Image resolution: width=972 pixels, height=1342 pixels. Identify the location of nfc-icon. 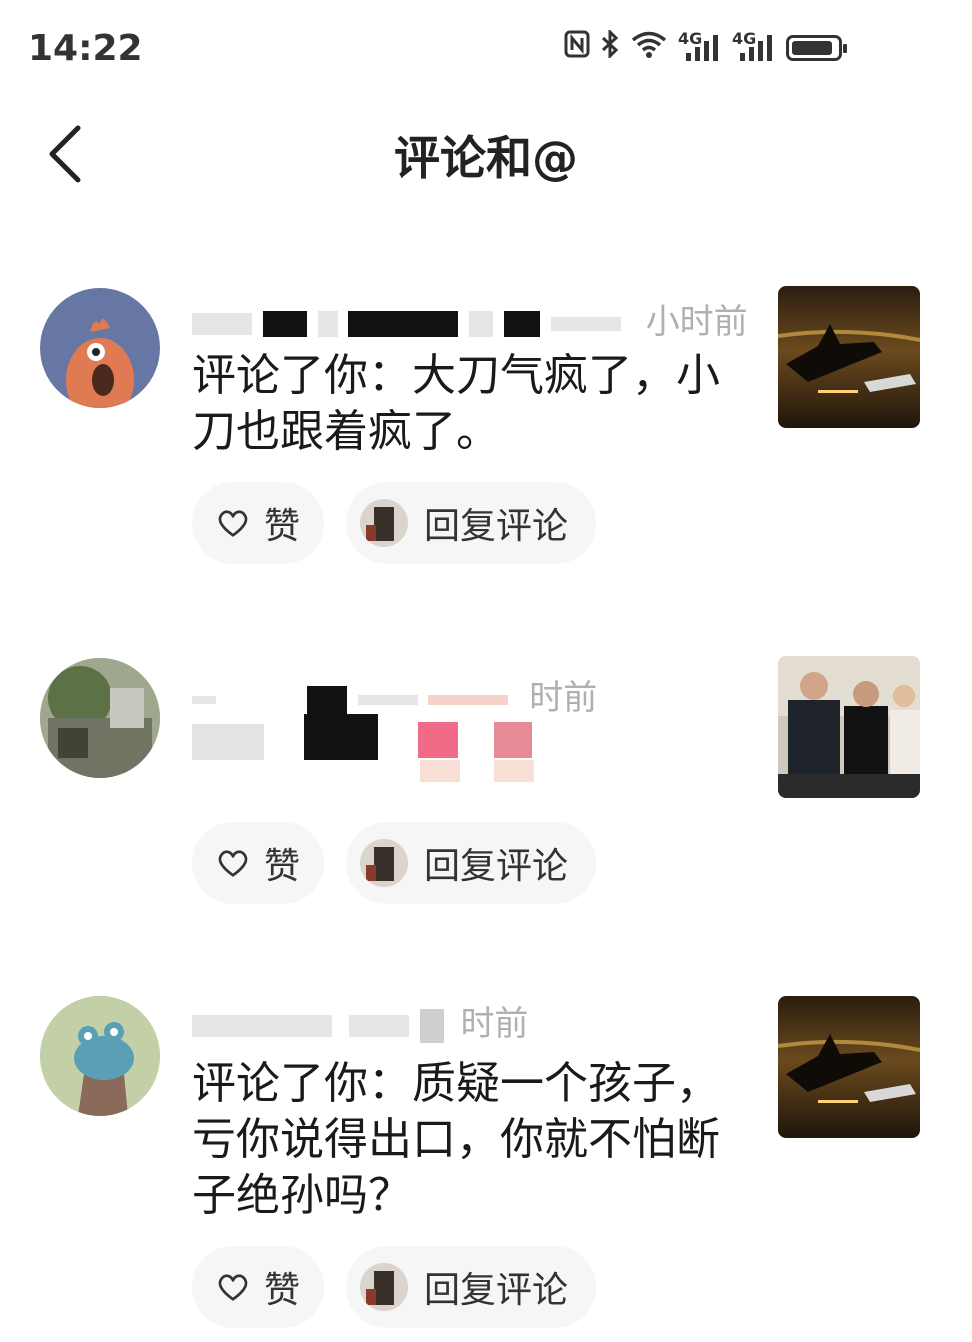
(577, 47).